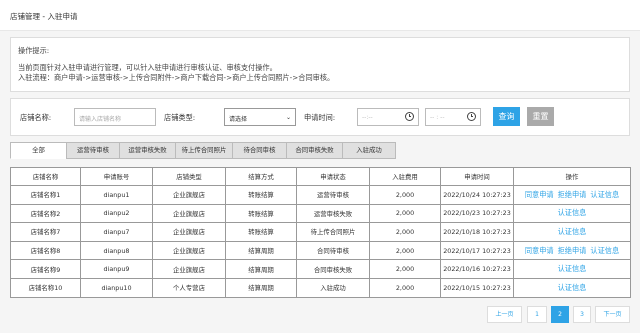  Describe the element at coordinates (333, 213) in the screenshot. I see `cell-status: 运营审核失败` at that location.